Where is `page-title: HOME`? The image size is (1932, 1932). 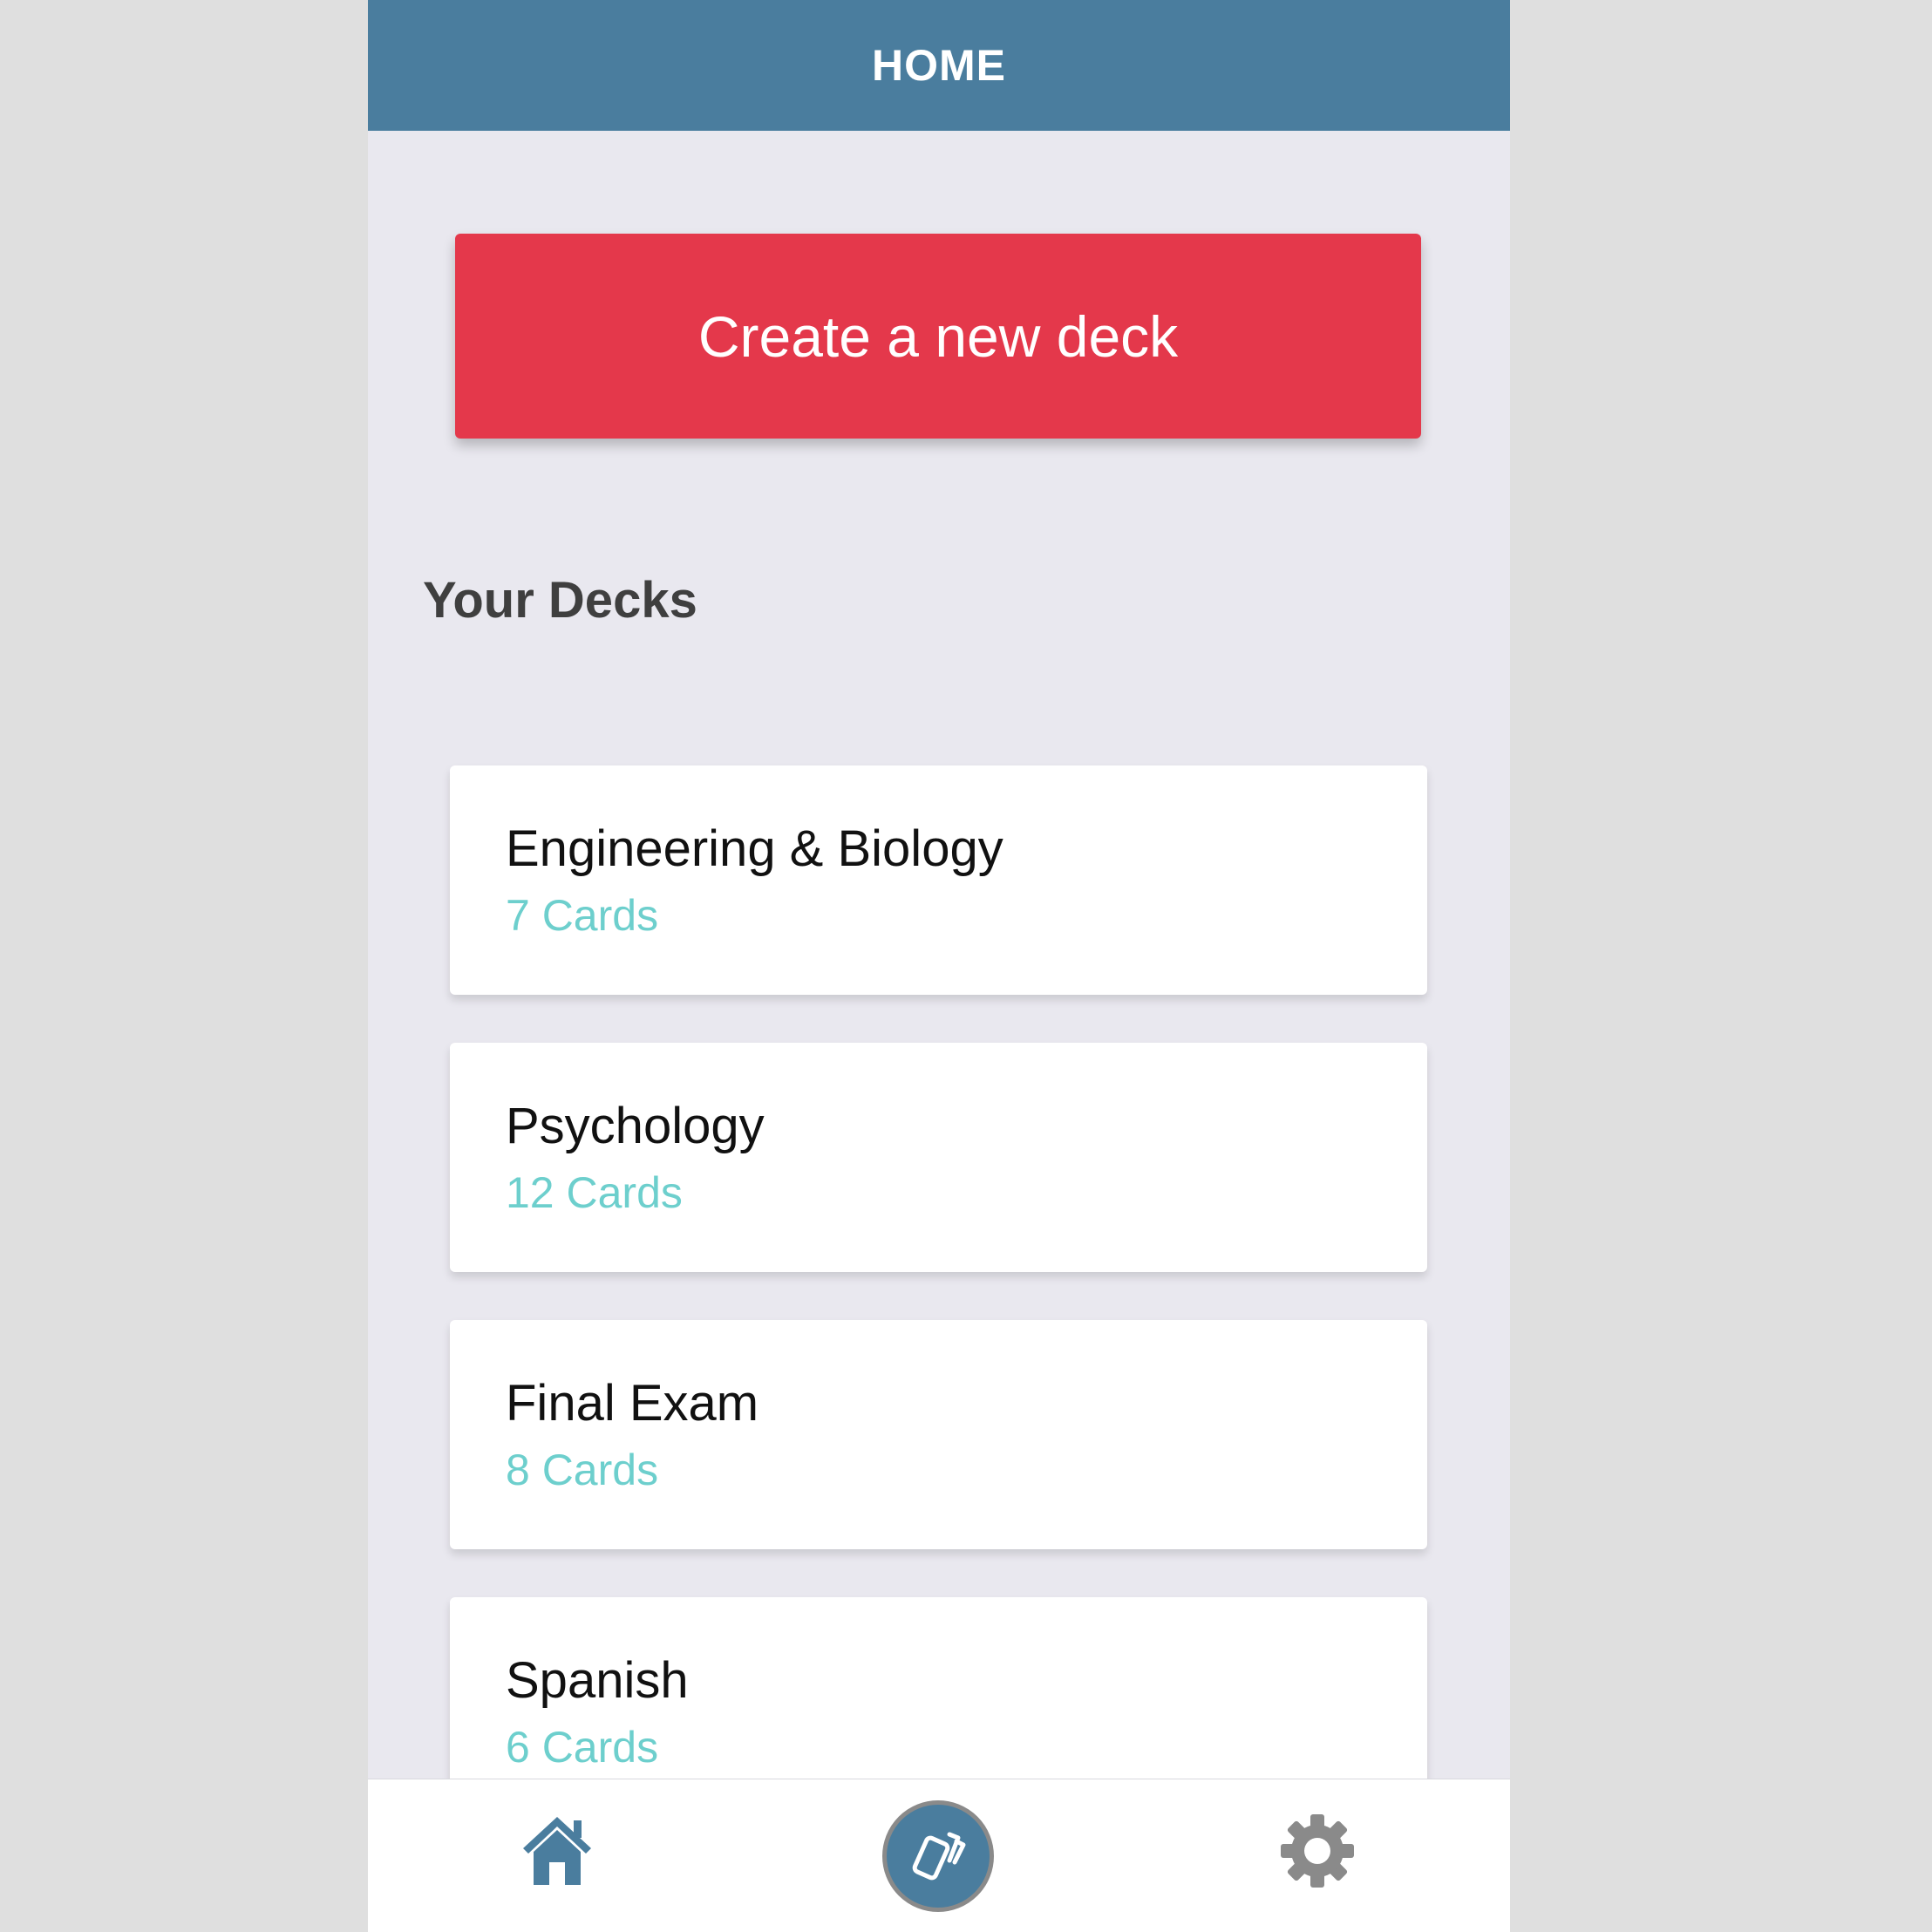 page-title: HOME is located at coordinates (939, 65).